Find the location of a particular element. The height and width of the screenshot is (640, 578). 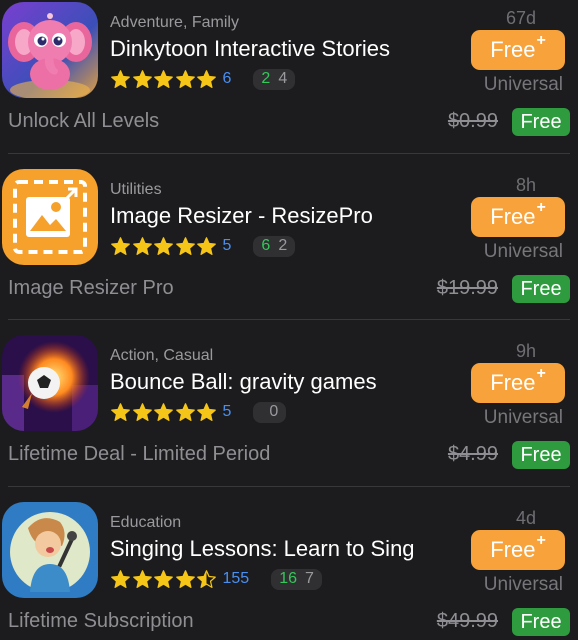

app-category: Utilities is located at coordinates (136, 189).